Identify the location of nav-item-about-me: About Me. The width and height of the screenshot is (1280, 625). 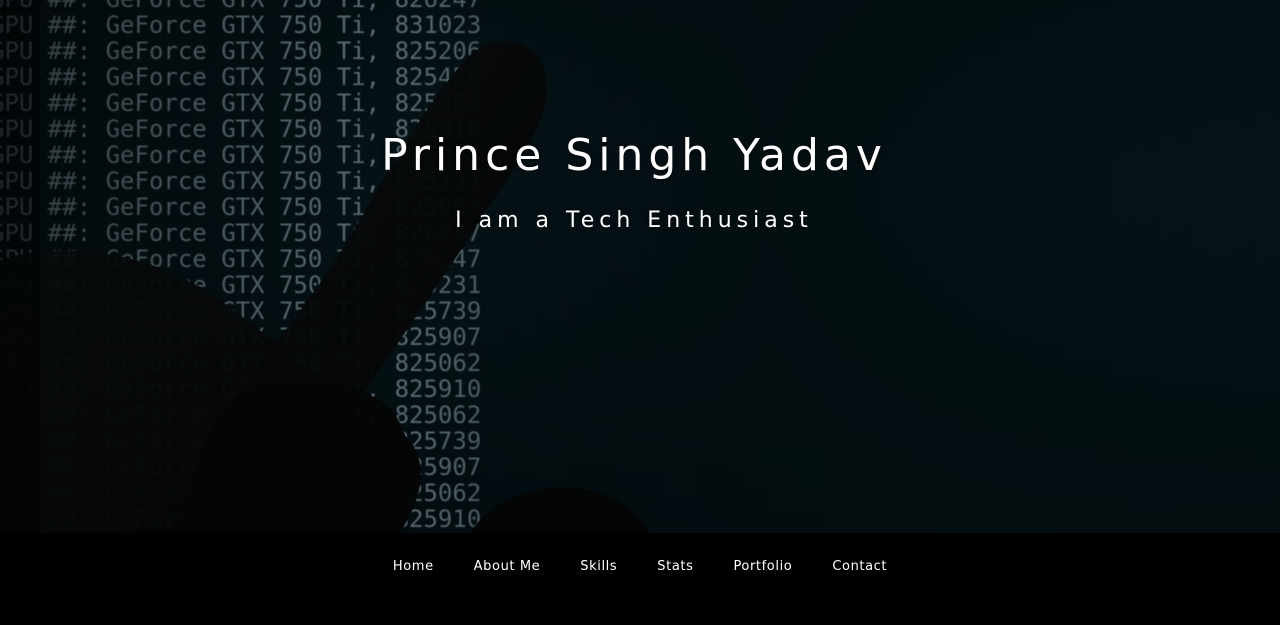
(507, 566).